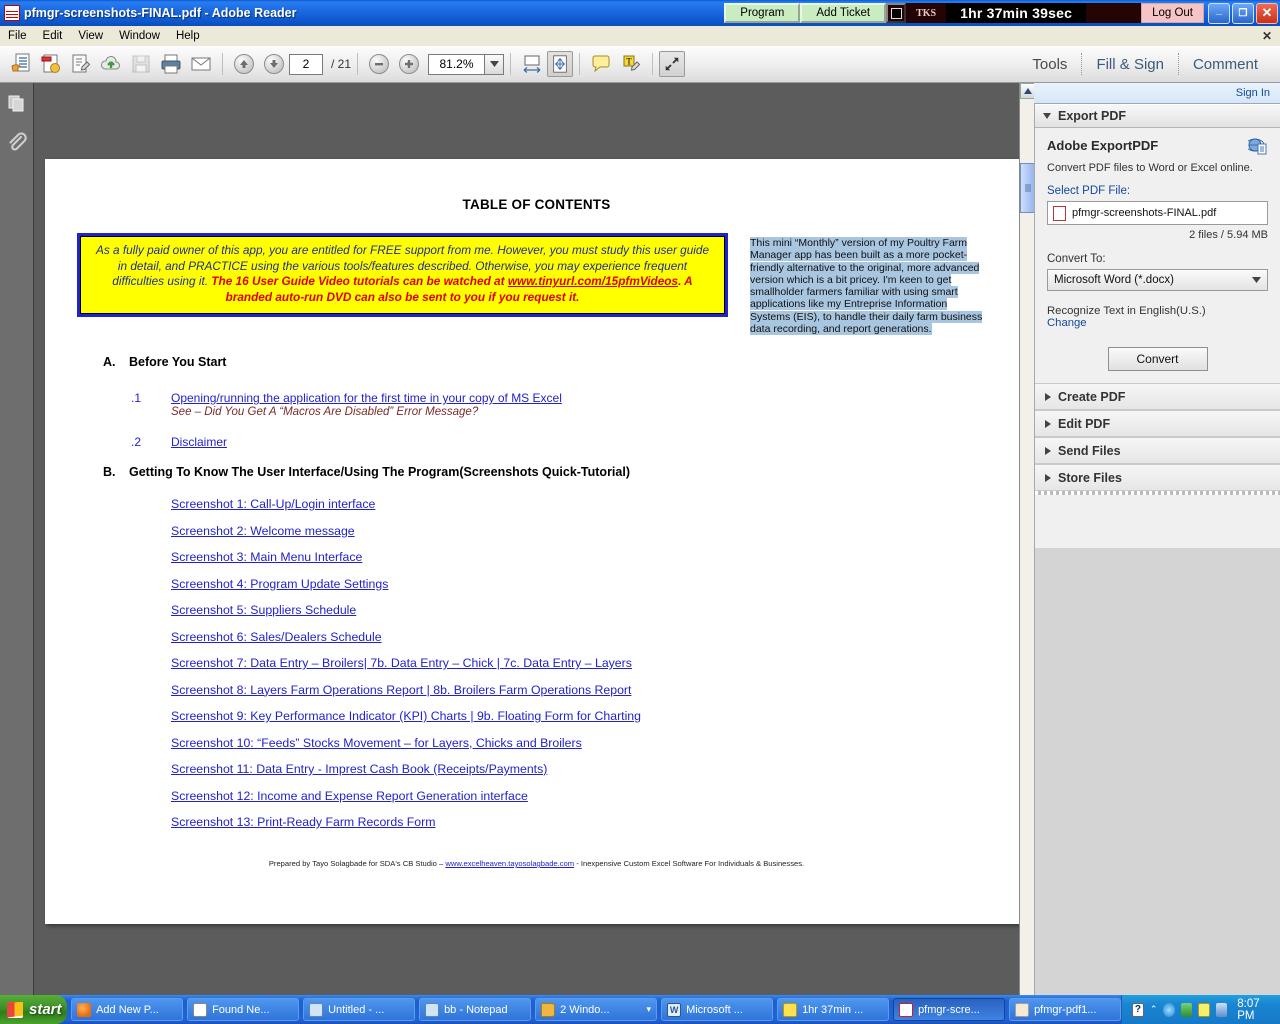  Describe the element at coordinates (90, 36) in the screenshot. I see `menu-view: View` at that location.